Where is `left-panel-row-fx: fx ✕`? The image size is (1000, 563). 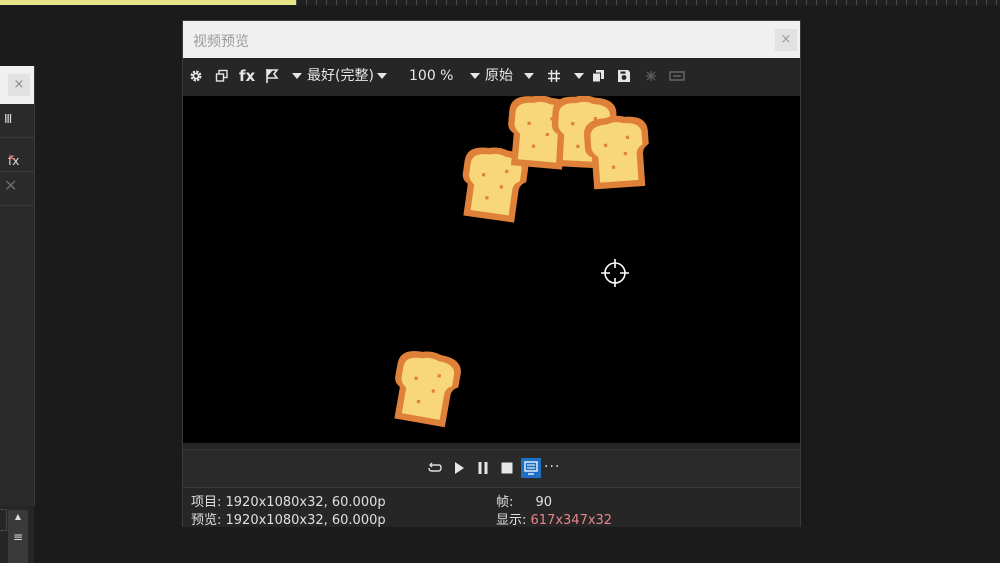
left-panel-row-fx: fx ✕ is located at coordinates (17, 155).